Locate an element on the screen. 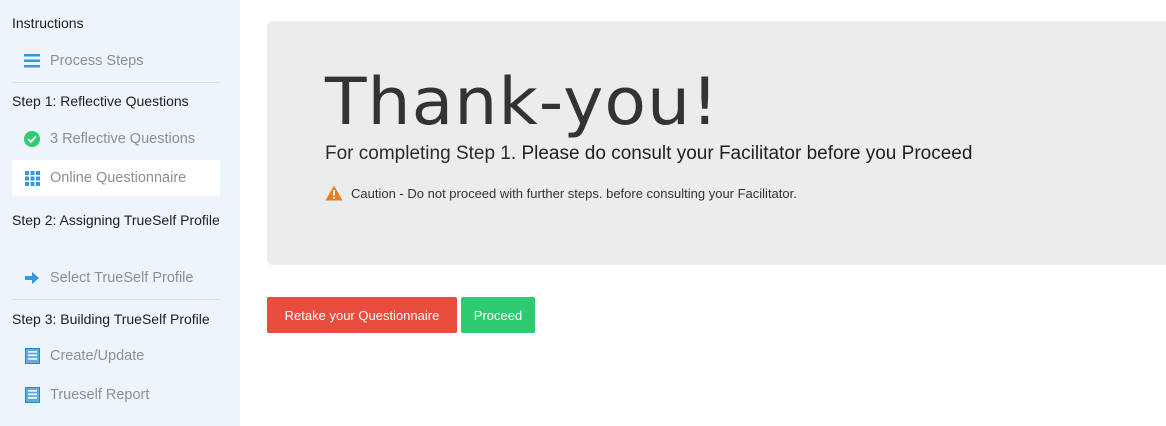  section-title-instructions: Instructions is located at coordinates (48, 23).